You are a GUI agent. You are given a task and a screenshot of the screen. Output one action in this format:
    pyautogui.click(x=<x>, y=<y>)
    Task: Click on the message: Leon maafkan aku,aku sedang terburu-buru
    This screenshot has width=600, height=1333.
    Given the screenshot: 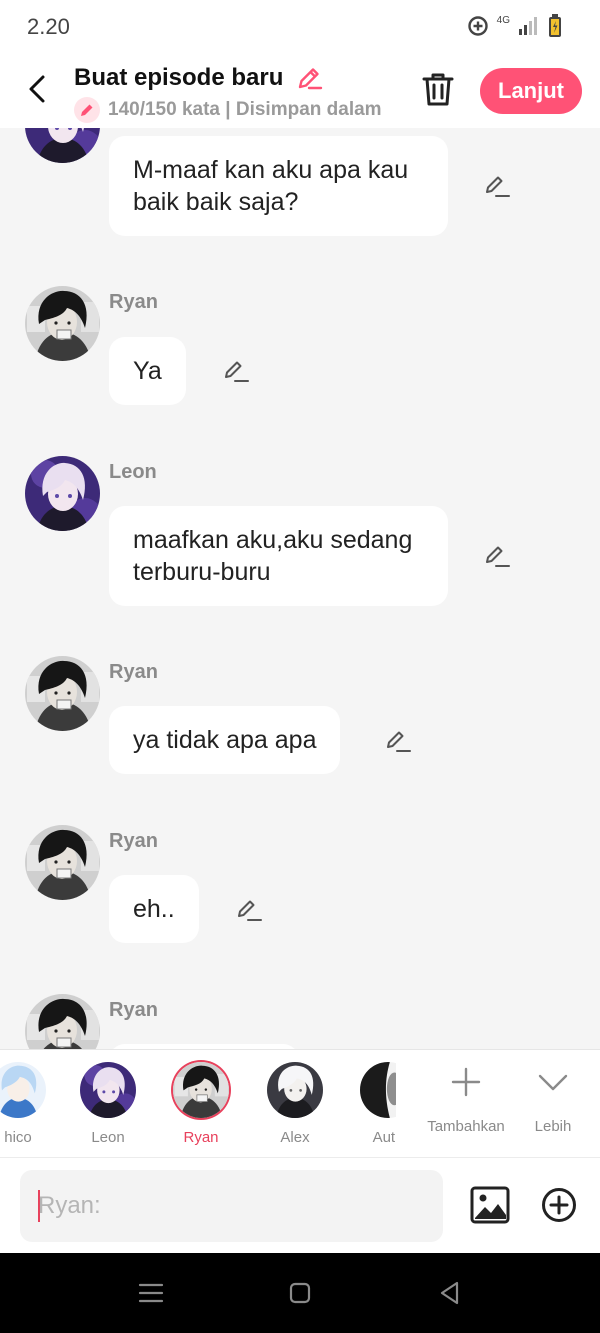 What is the action you would take?
    pyautogui.click(x=300, y=531)
    